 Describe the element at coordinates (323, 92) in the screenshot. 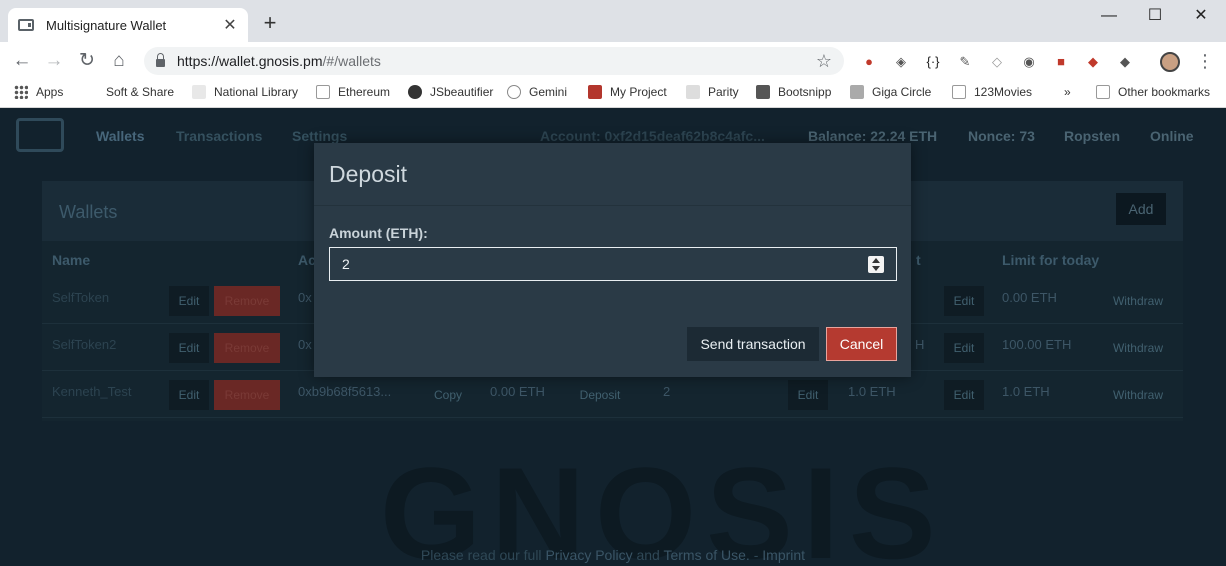

I see `page-icon` at that location.